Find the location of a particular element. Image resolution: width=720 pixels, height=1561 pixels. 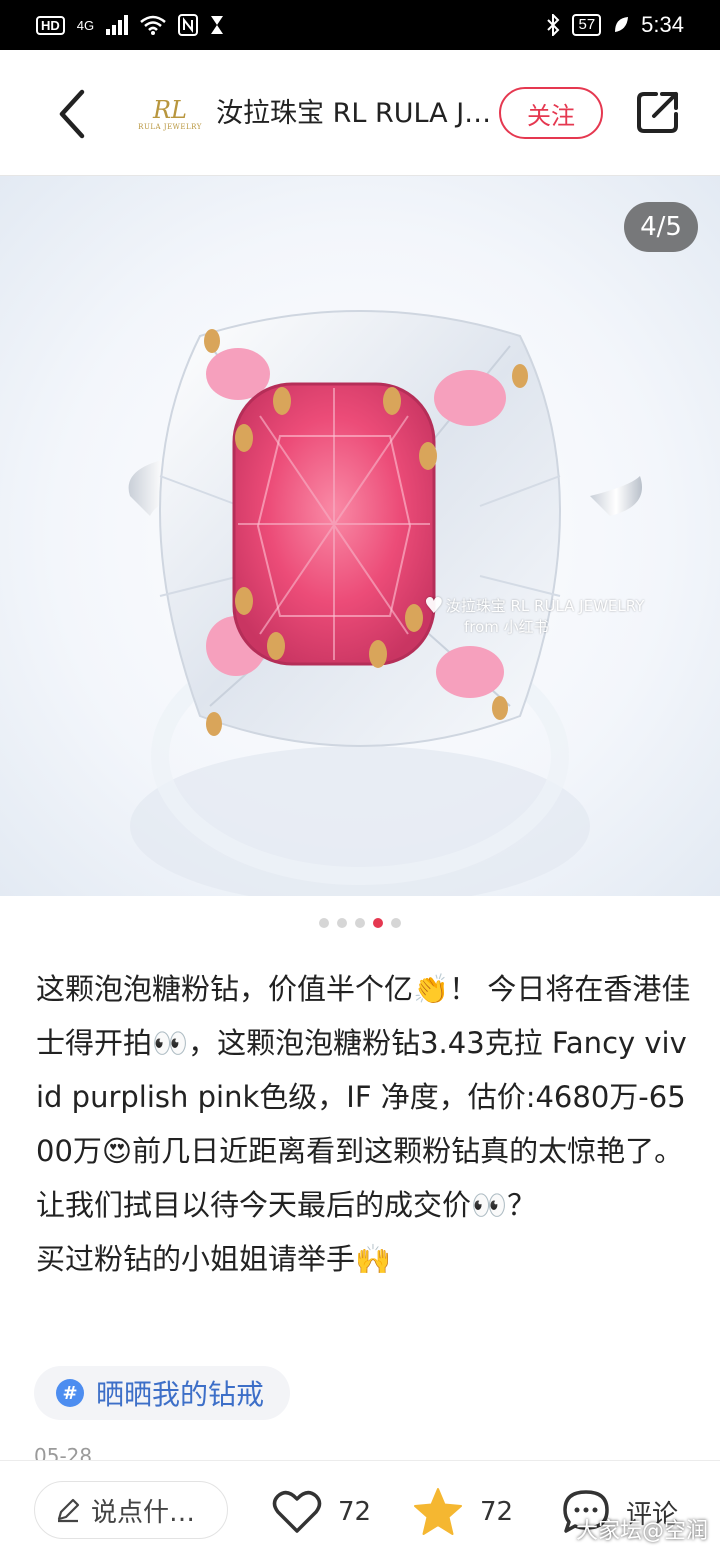

bottom-action-bar: 说点什… 72 72 评论 大家坛@空润 is located at coordinates (360, 1510).